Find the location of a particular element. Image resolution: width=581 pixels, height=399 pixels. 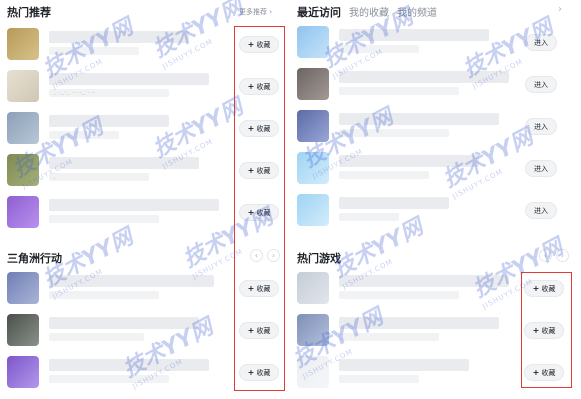

hot-games-pager: ‹ › is located at coordinates (554, 255).